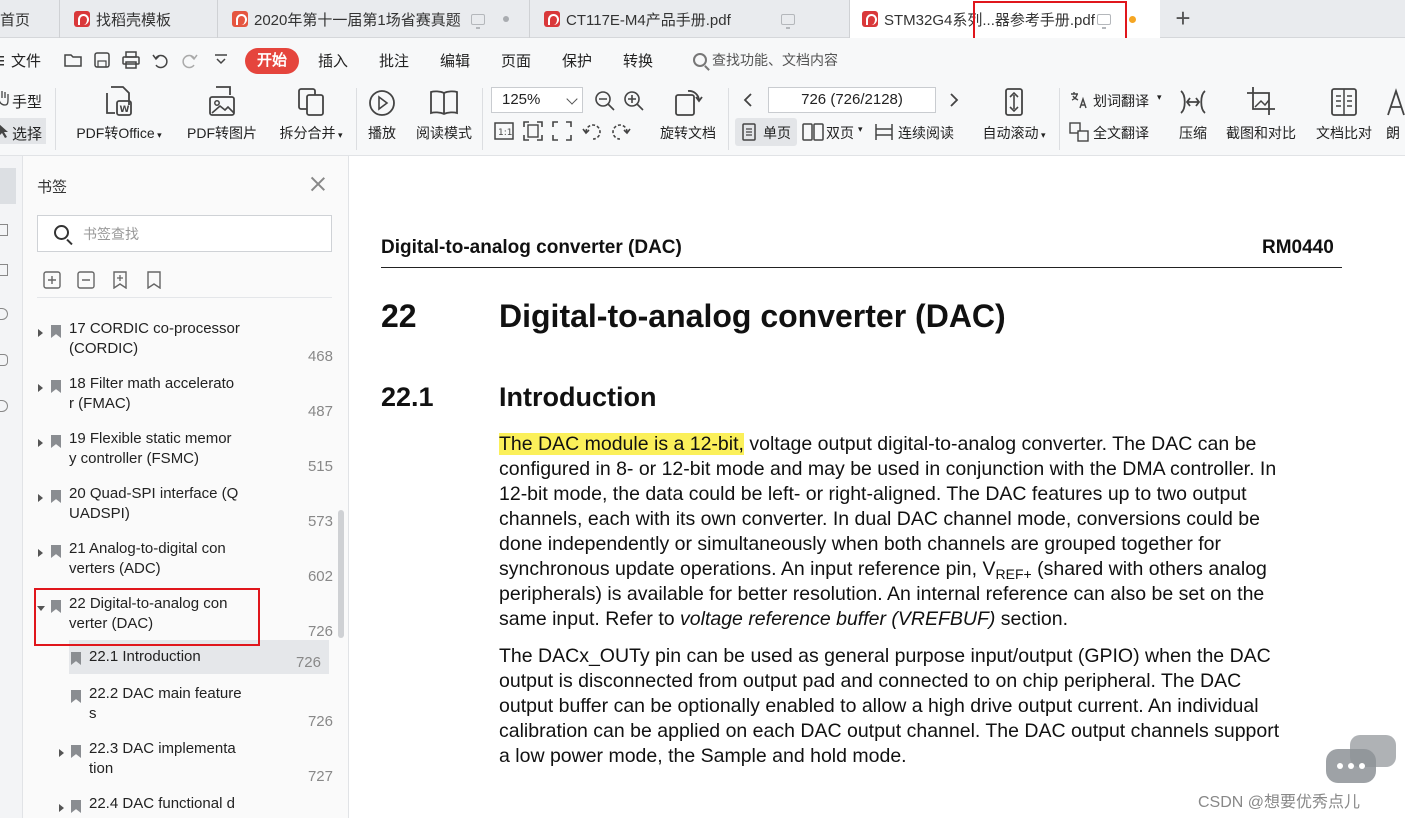  I want to click on bookmark-page: 726, so click(308, 662).